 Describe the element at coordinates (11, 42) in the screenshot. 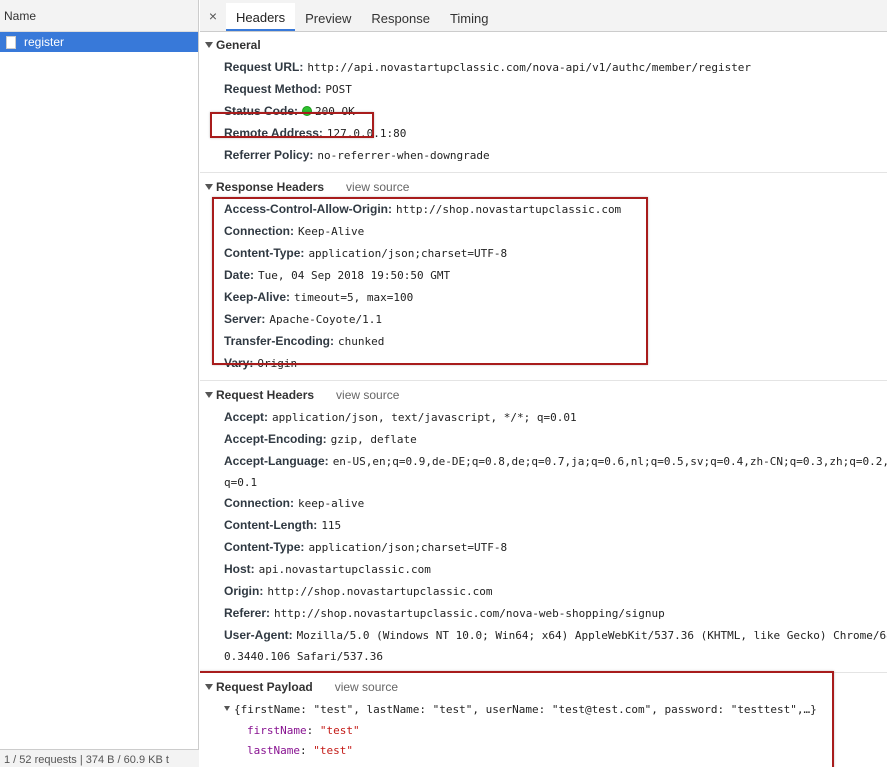

I see `file-icon` at that location.